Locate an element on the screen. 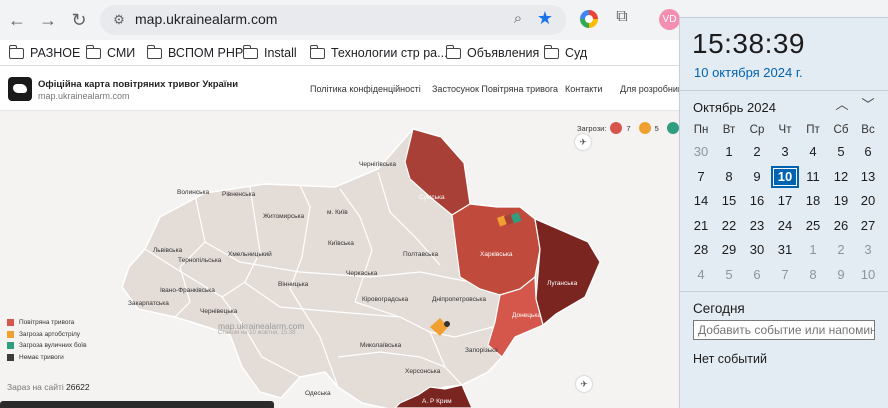 This screenshot has height=408, width=888. zoom-icon: ⌕ is located at coordinates (518, 20).